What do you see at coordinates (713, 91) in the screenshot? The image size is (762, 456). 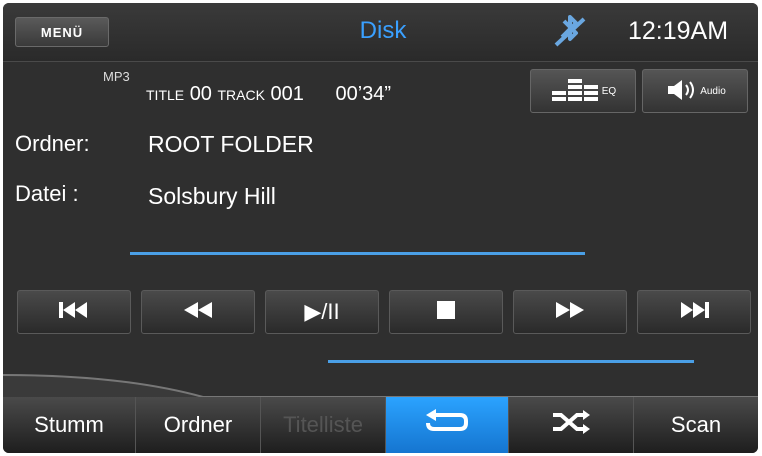 I see `audio-label: Audio` at bounding box center [713, 91].